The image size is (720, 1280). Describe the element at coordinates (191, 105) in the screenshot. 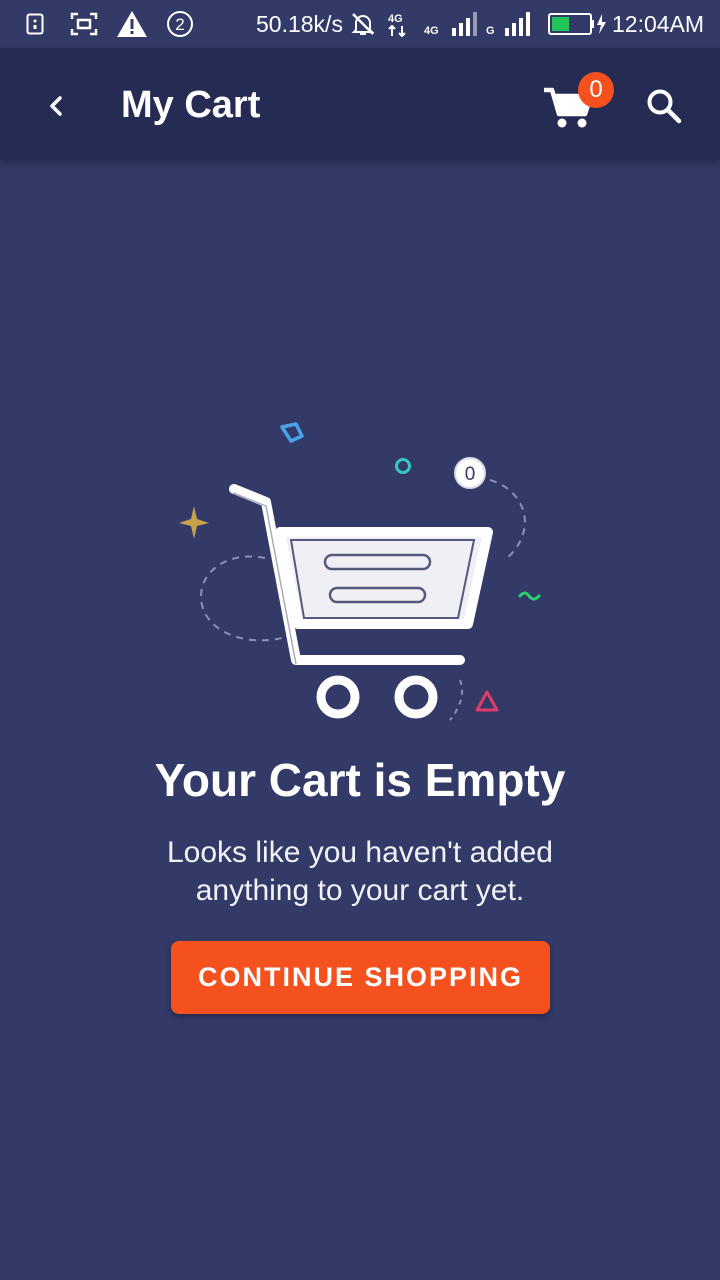

I see `page-title: My Cart` at that location.